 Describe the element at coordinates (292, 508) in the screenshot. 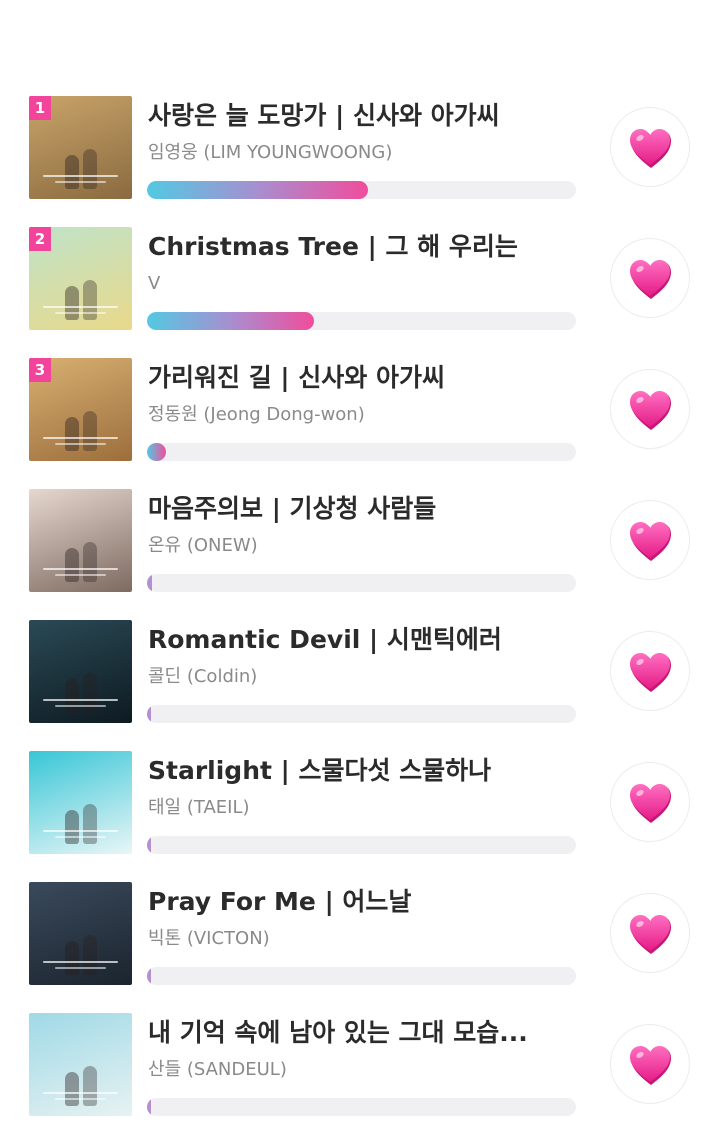

I see `song-title: 마음주의보 | 기상청 사람들` at that location.